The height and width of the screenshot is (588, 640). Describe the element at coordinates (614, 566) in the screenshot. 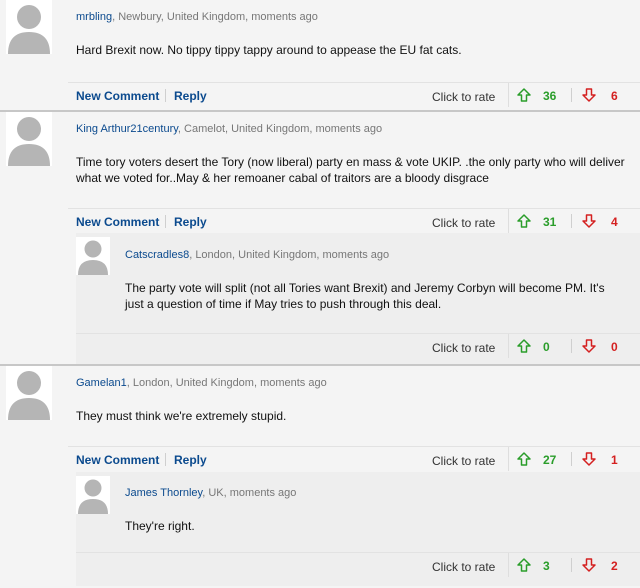

I see `down-vote-count: 2` at that location.